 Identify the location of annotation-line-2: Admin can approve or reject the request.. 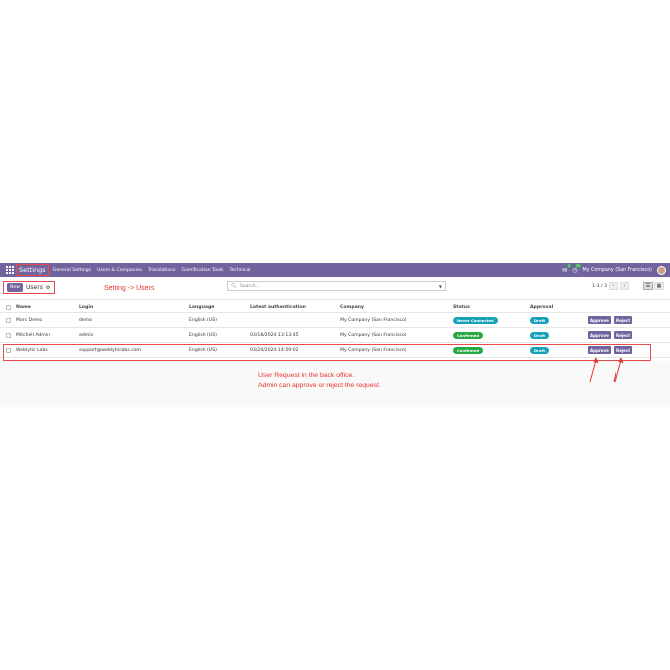
(319, 385).